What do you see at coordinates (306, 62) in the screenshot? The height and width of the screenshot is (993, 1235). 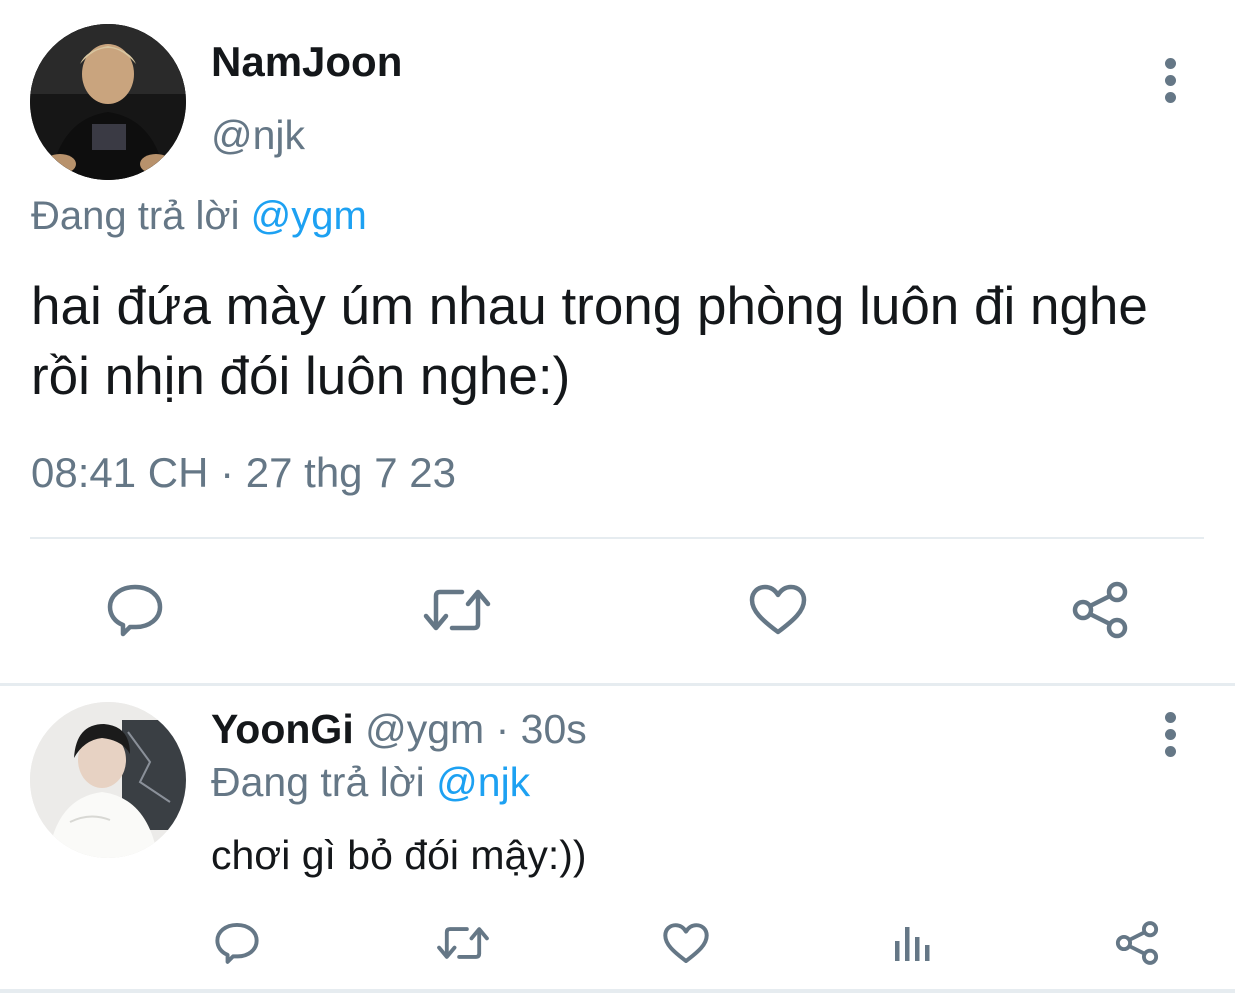 I see `display-name: NamJoon` at bounding box center [306, 62].